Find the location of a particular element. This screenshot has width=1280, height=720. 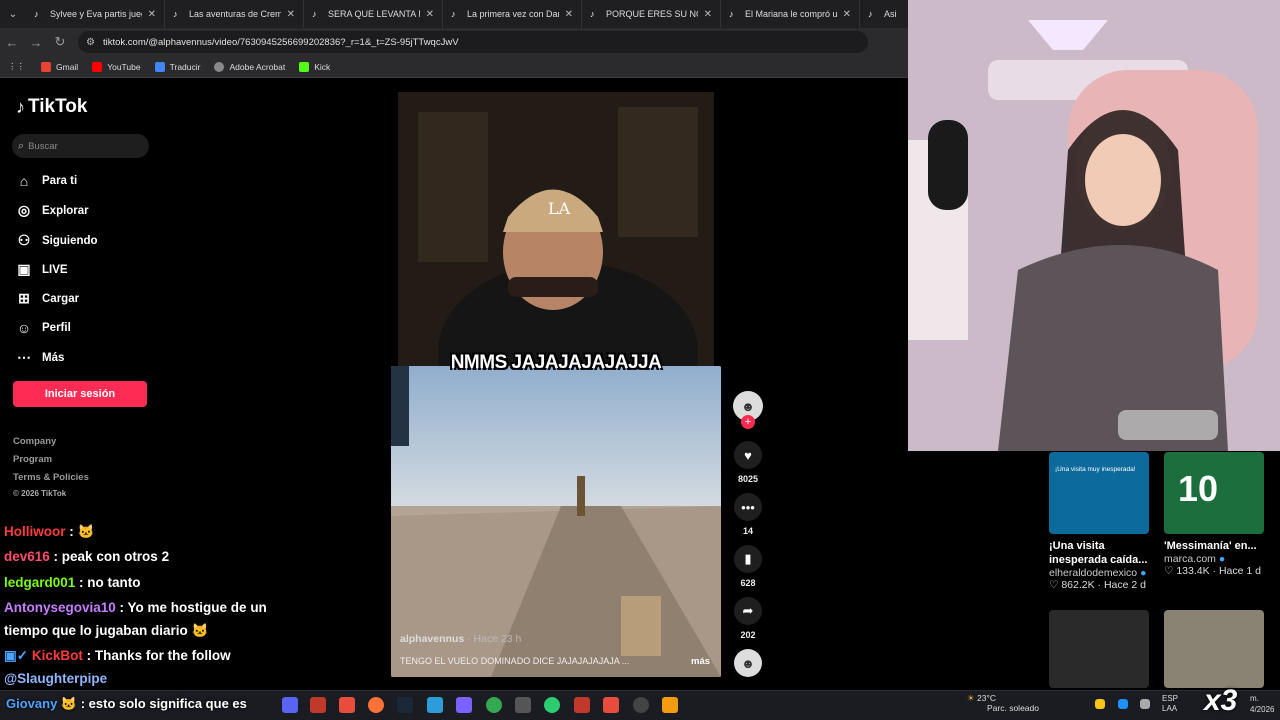

follow-plus-icon: + is located at coordinates (748, 422).